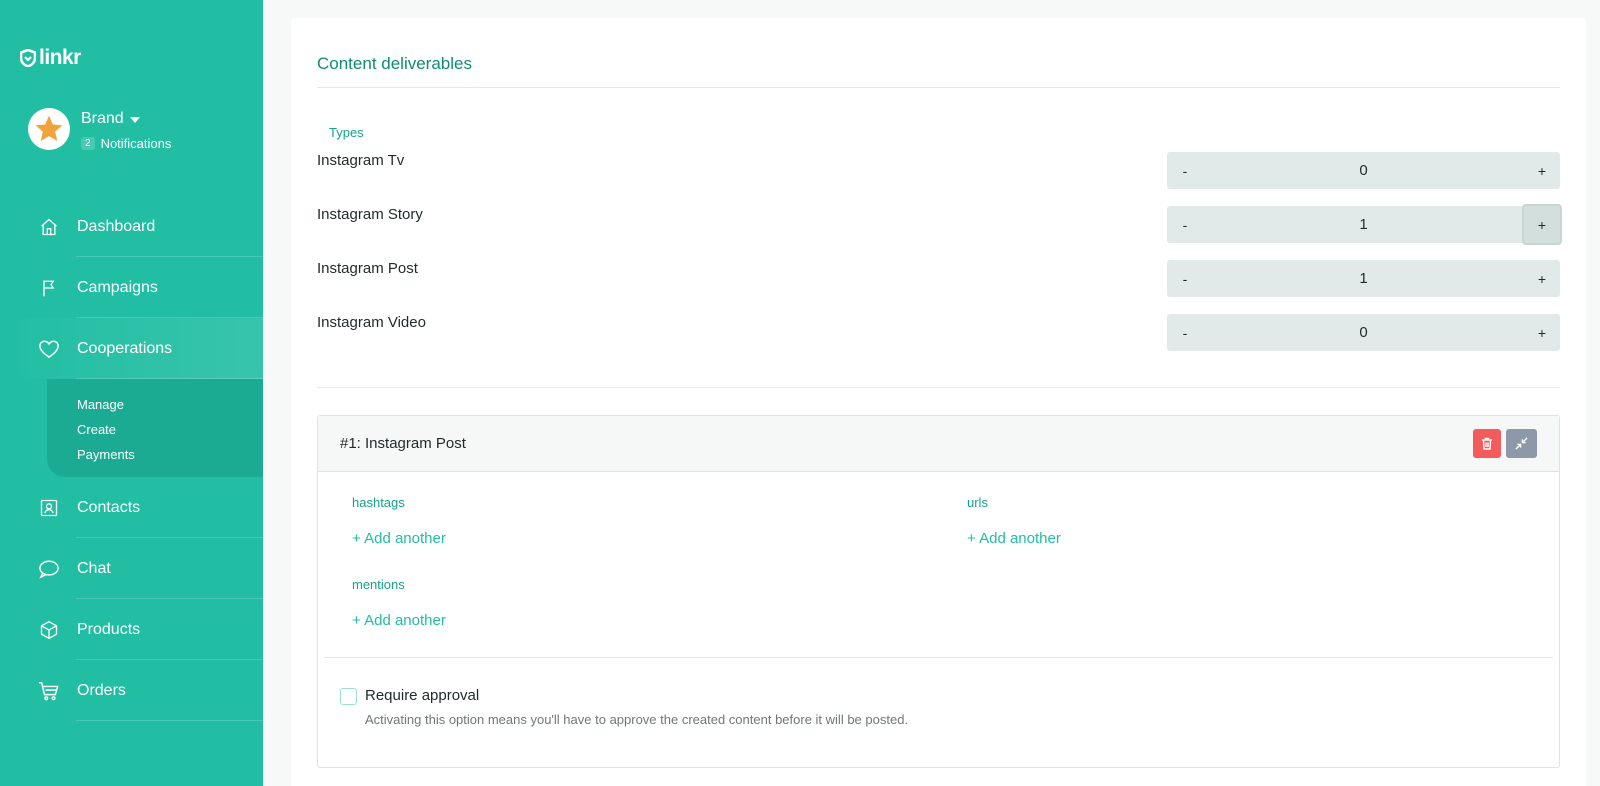 The height and width of the screenshot is (786, 1600). What do you see at coordinates (109, 507) in the screenshot?
I see `sidebar-item-label: Contacts` at bounding box center [109, 507].